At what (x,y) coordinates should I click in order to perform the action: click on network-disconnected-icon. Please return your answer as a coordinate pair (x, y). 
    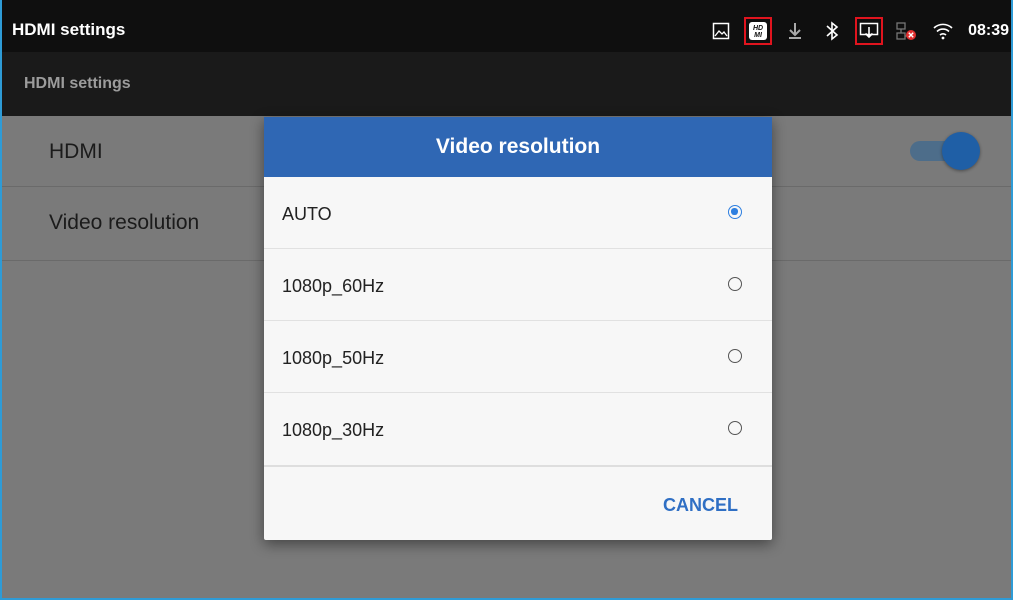
    Looking at the image, I should click on (906, 31).